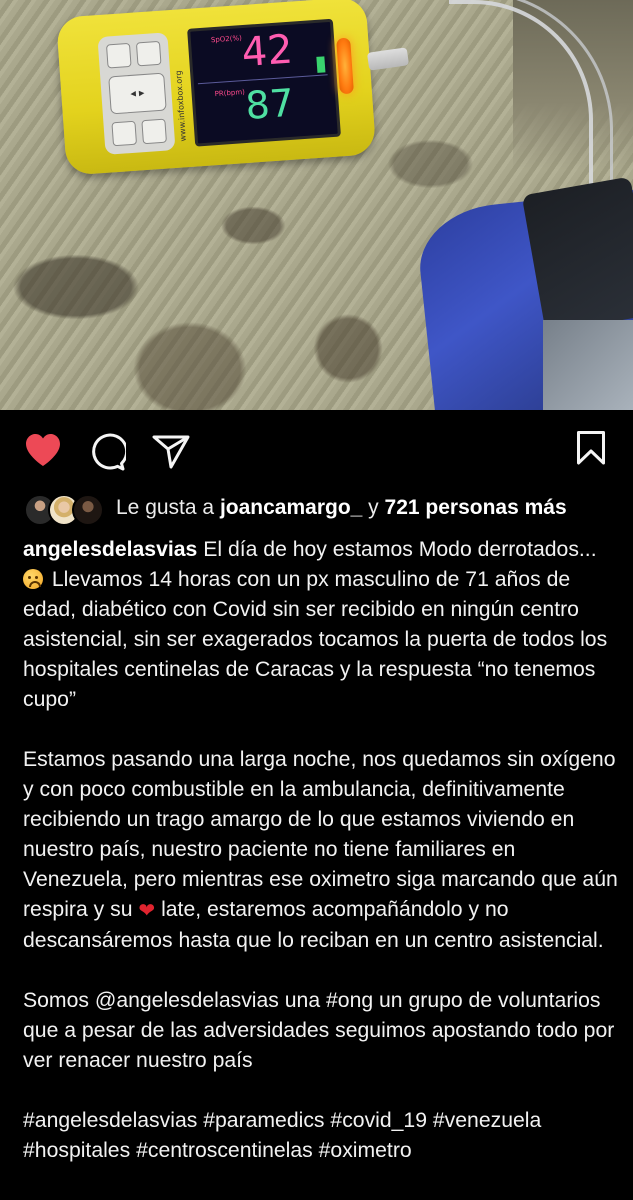 This screenshot has width=633, height=1200. I want to click on oximeter-led, so click(345, 66).